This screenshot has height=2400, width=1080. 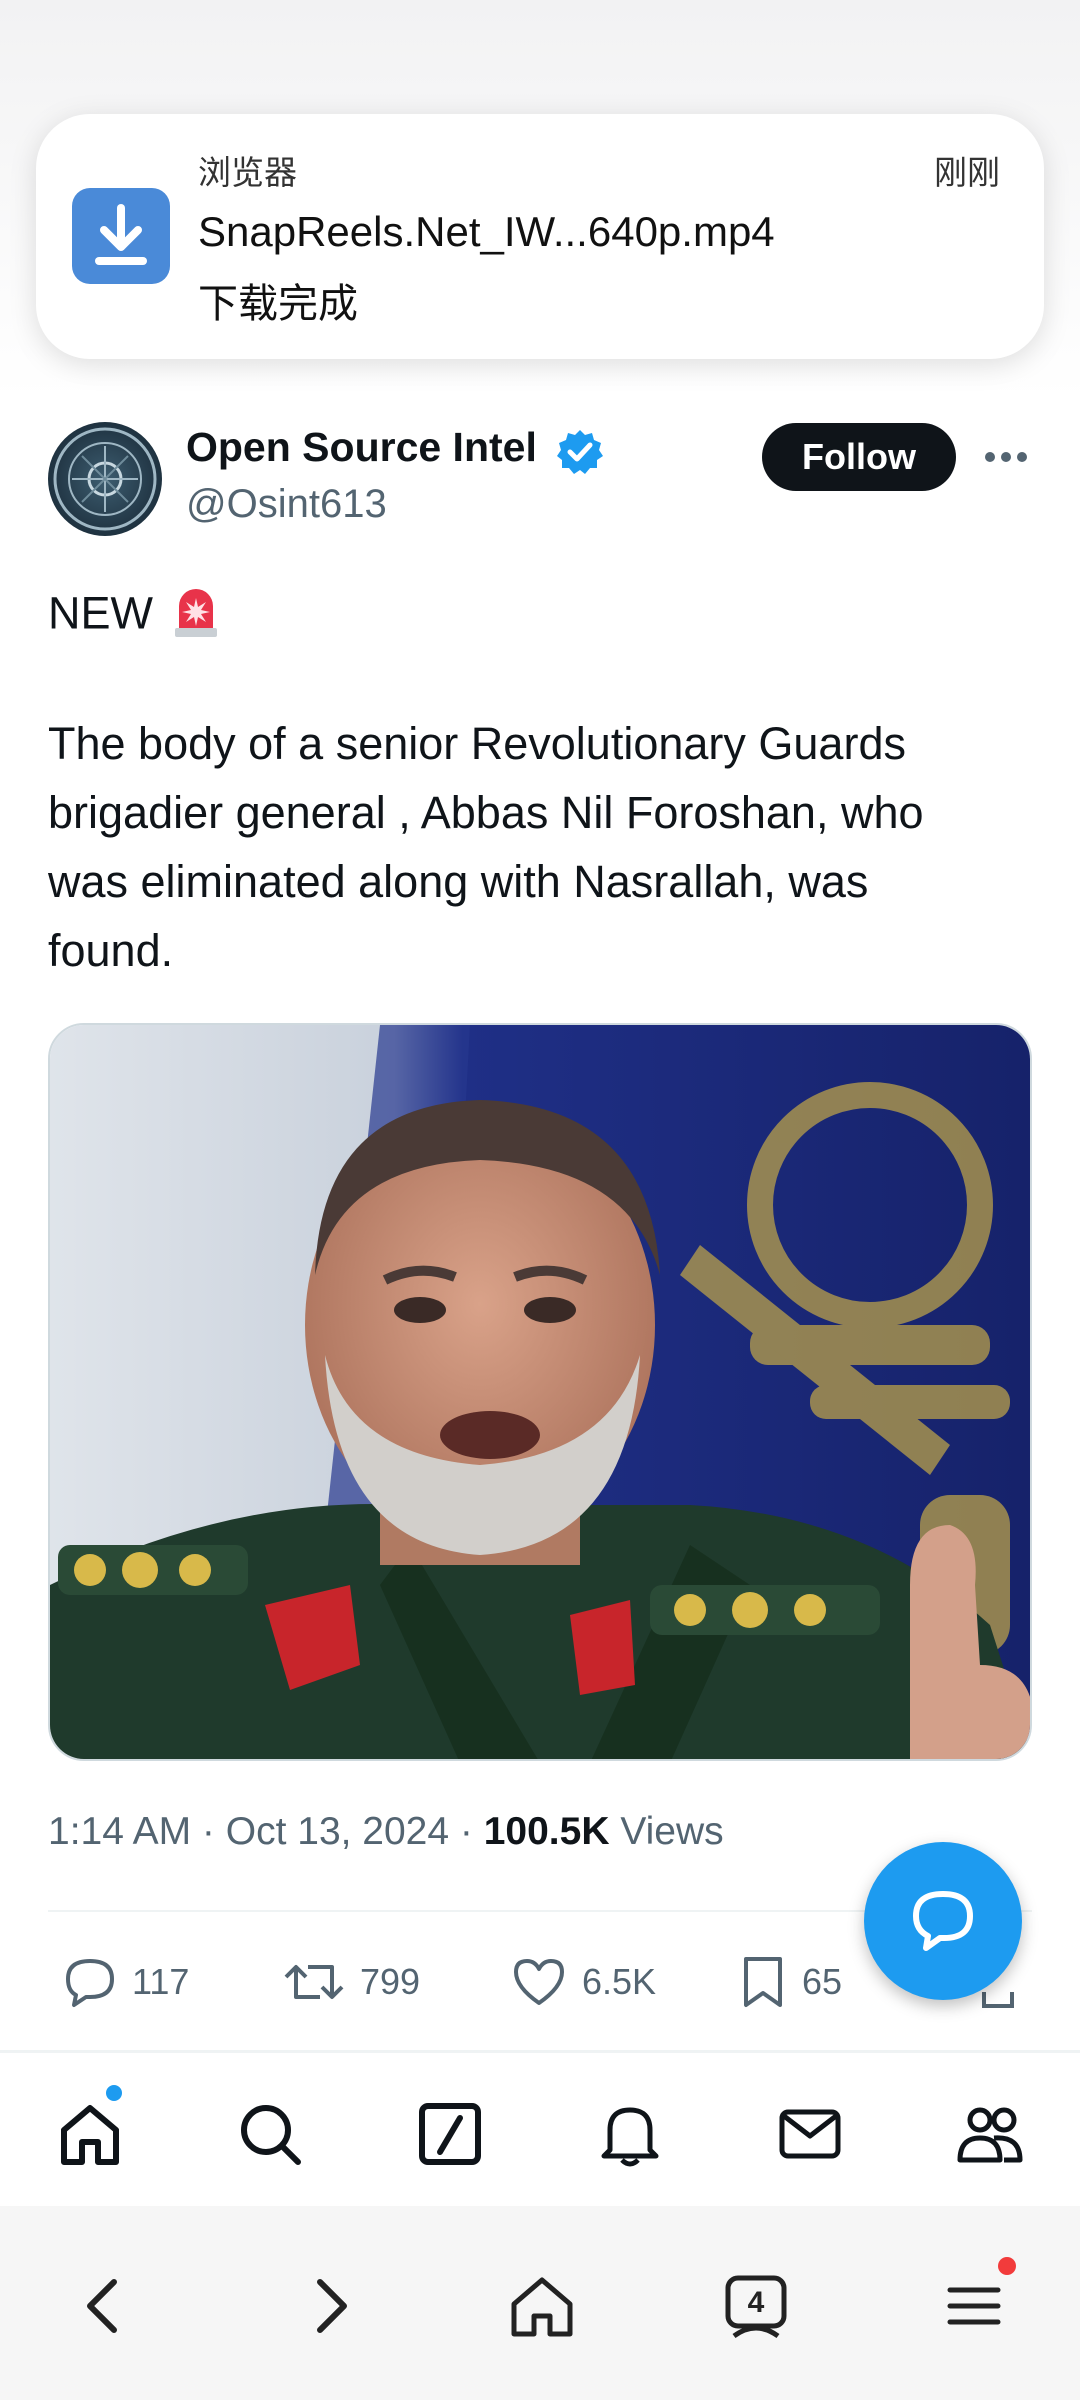 I want to click on menu-icon, so click(x=974, y=2306).